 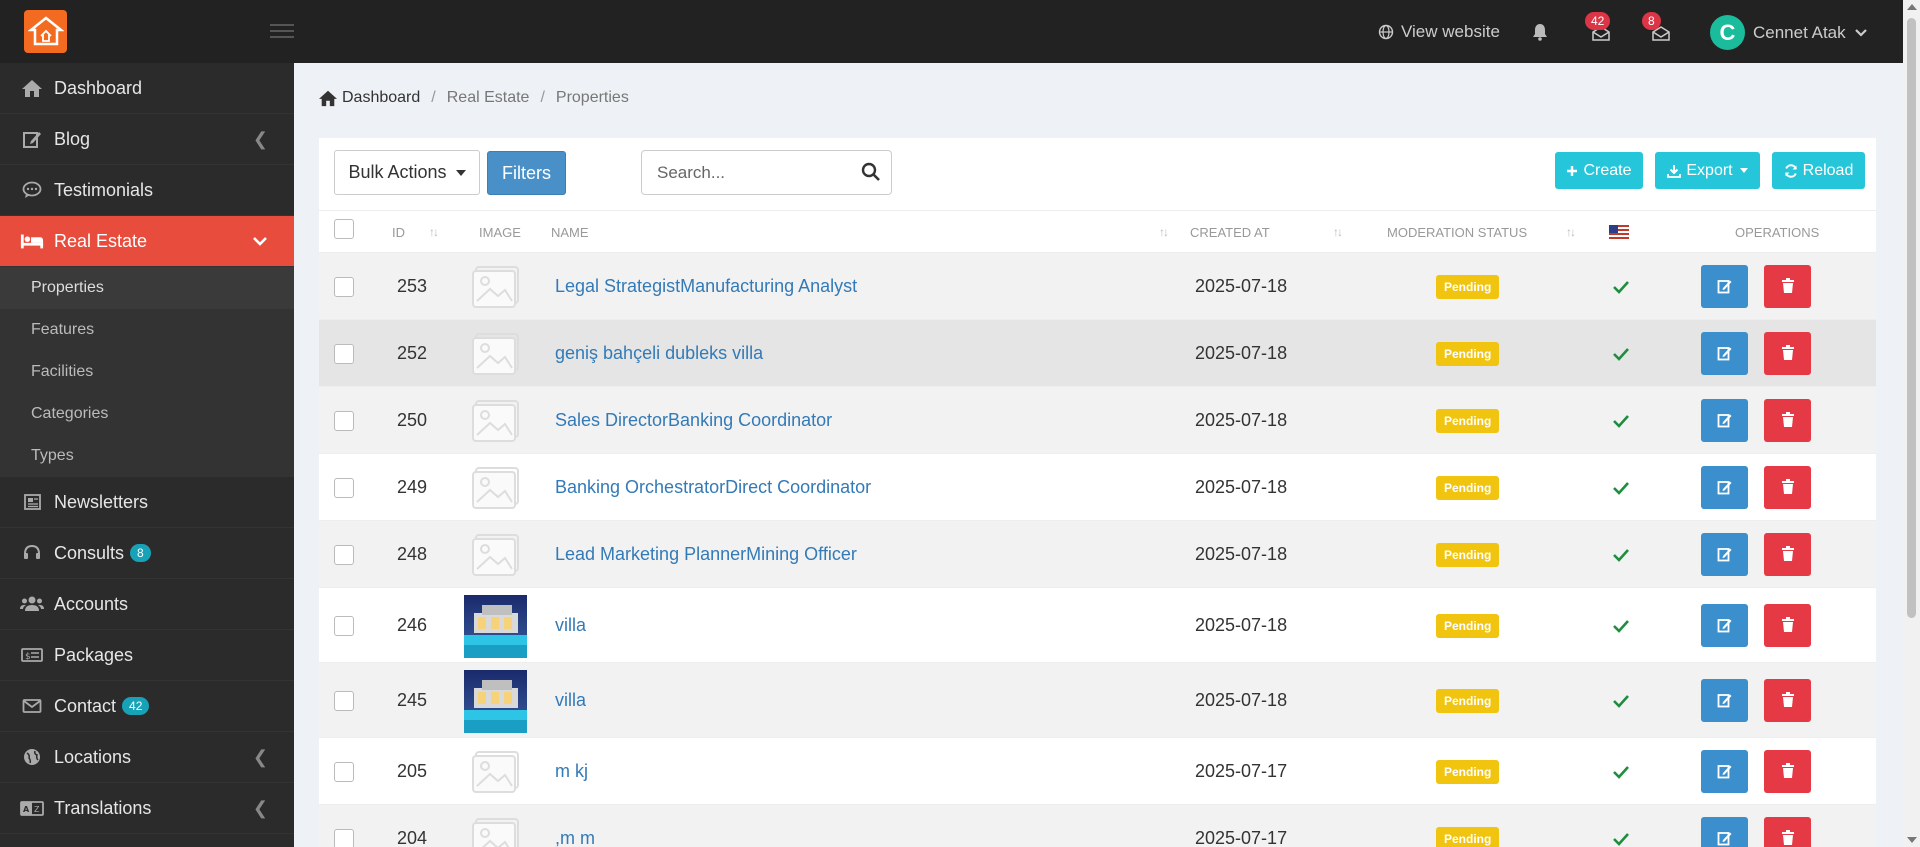 What do you see at coordinates (147, 88) in the screenshot?
I see `sidebar-item-dashboard: Dashboard` at bounding box center [147, 88].